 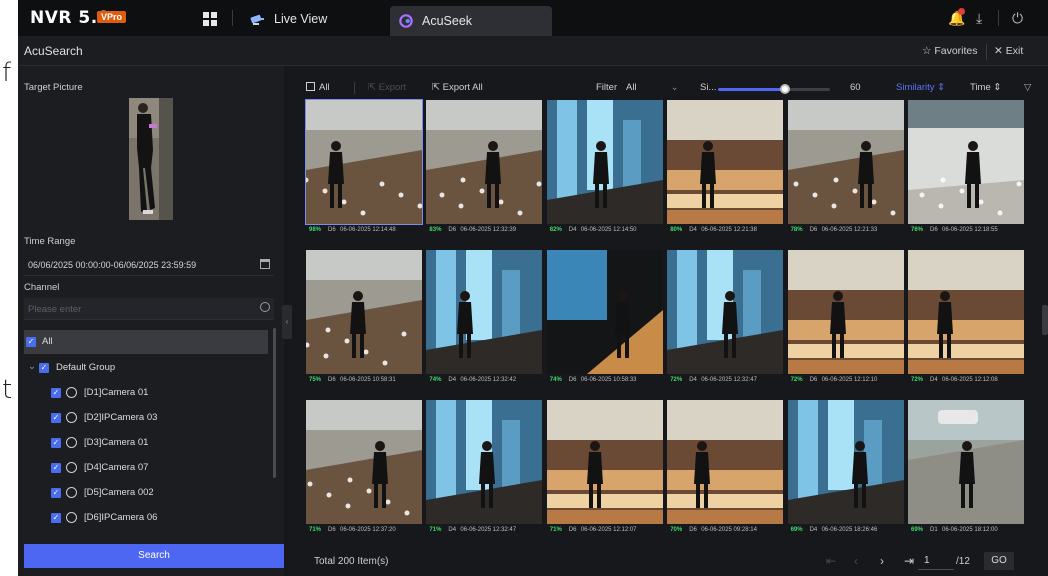 I want to click on result-tile: 70% D6 06-06-2025 09:28:14, so click(x=725, y=470).